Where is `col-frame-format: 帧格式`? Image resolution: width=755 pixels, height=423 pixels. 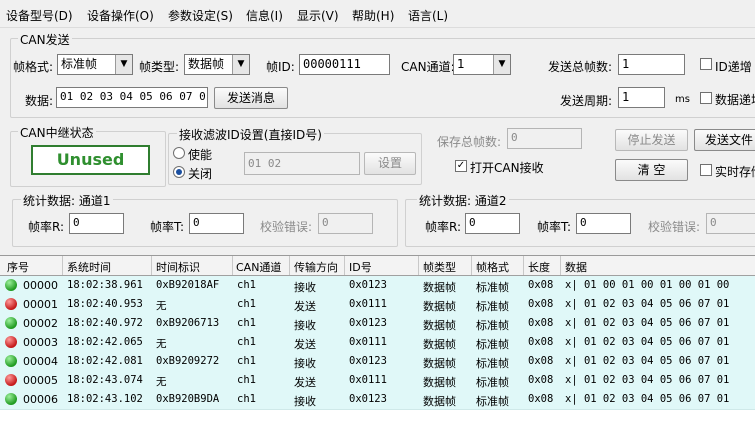
col-frame-format: 帧格式 is located at coordinates (492, 267).